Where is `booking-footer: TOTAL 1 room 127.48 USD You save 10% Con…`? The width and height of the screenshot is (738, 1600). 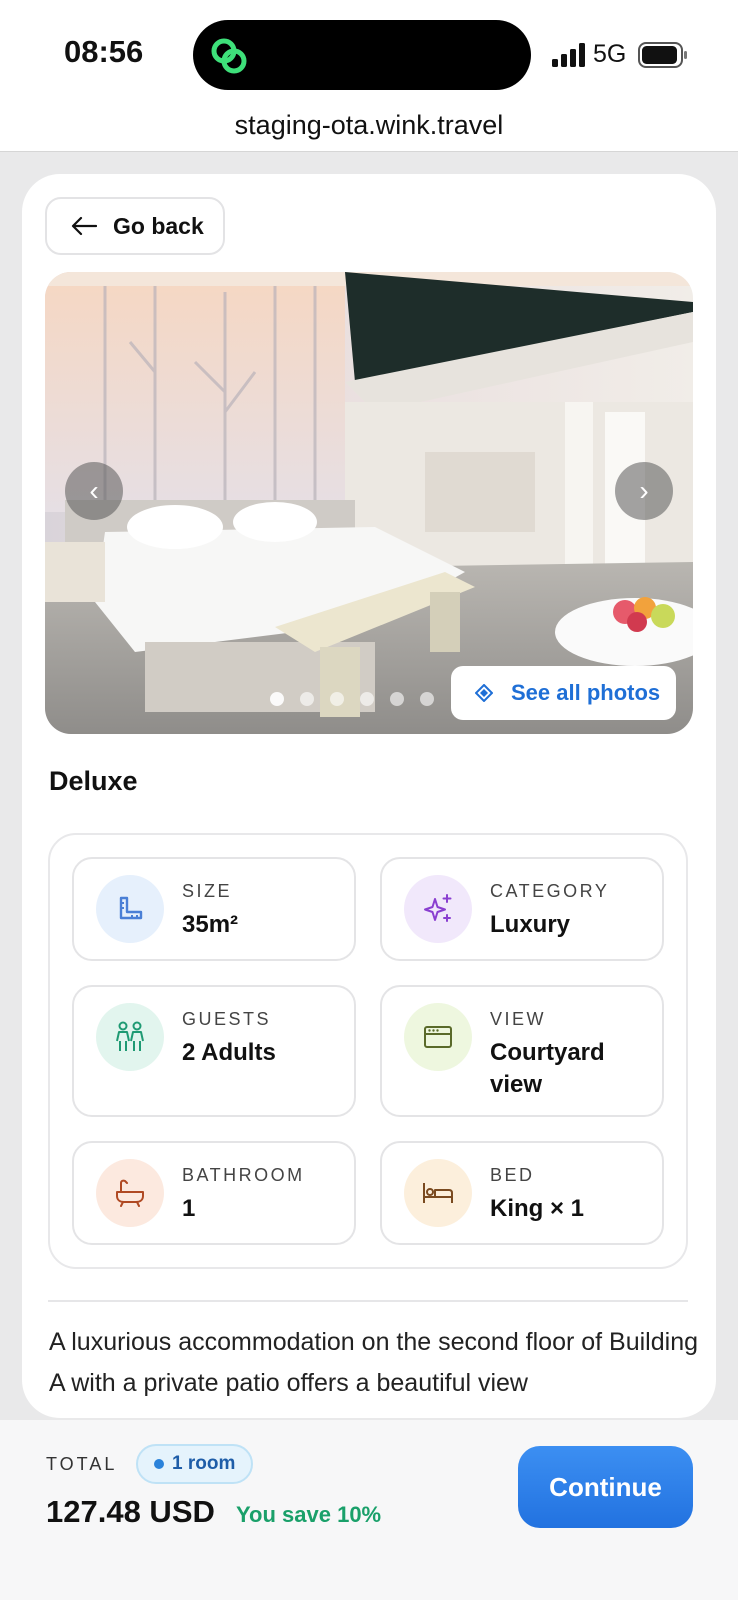 booking-footer: TOTAL 1 room 127.48 USD You save 10% Con… is located at coordinates (369, 1510).